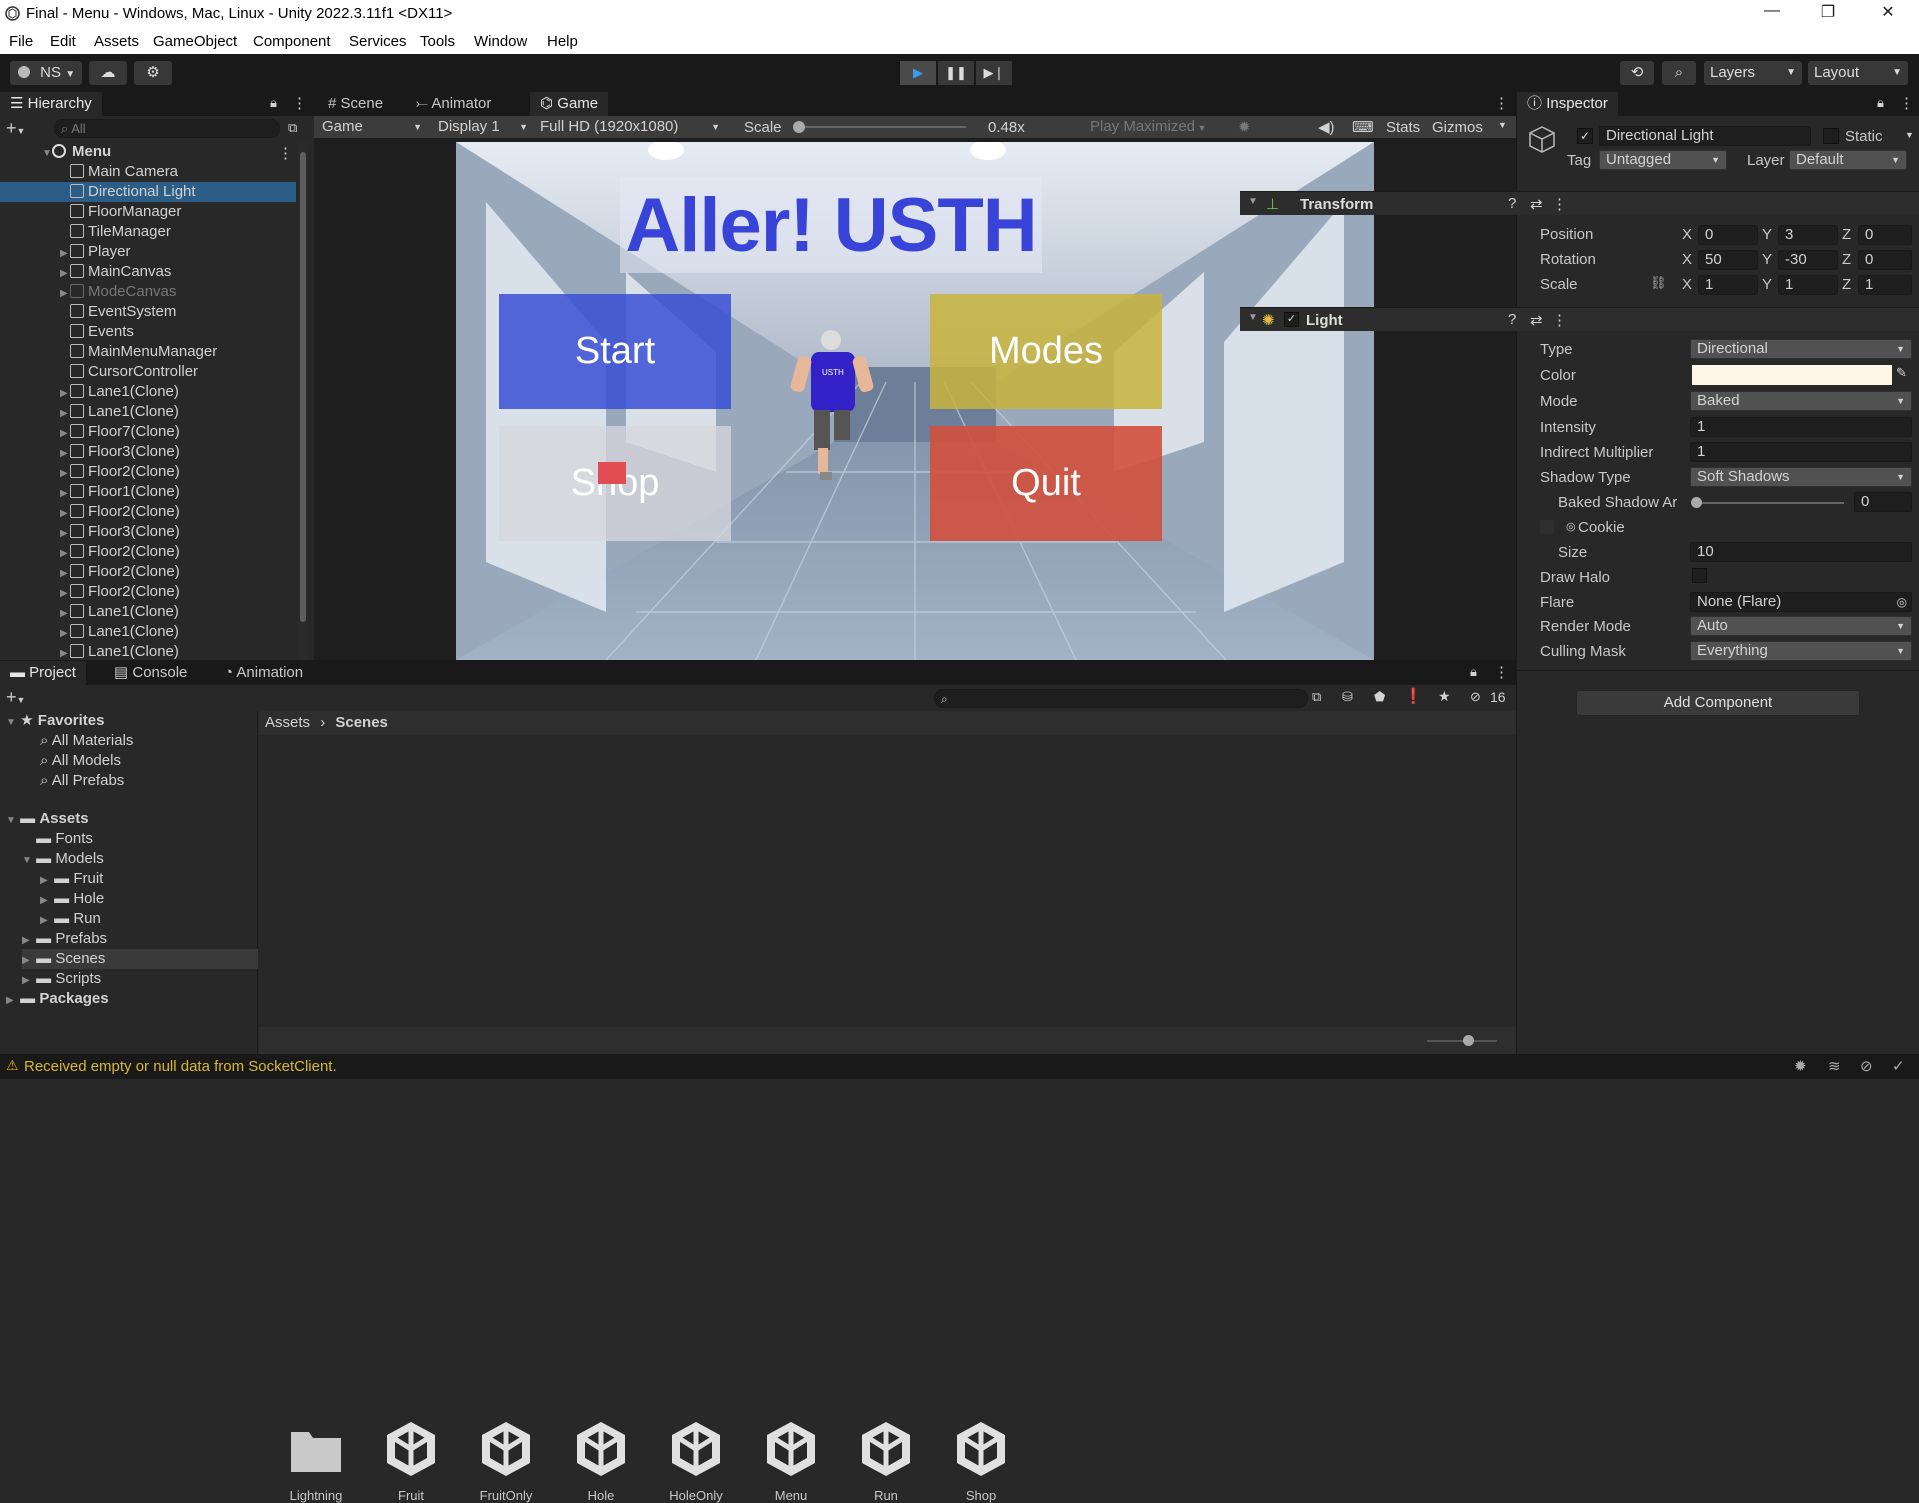 This screenshot has height=1503, width=1919. What do you see at coordinates (1512, 319) in the screenshot?
I see `help-icon: ?` at bounding box center [1512, 319].